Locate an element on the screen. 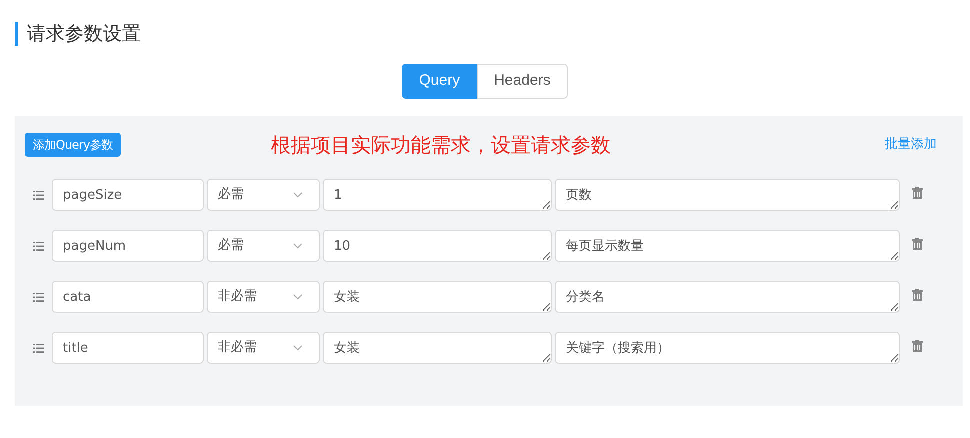  param-description-field: 关键字（搜索用） is located at coordinates (727, 348).